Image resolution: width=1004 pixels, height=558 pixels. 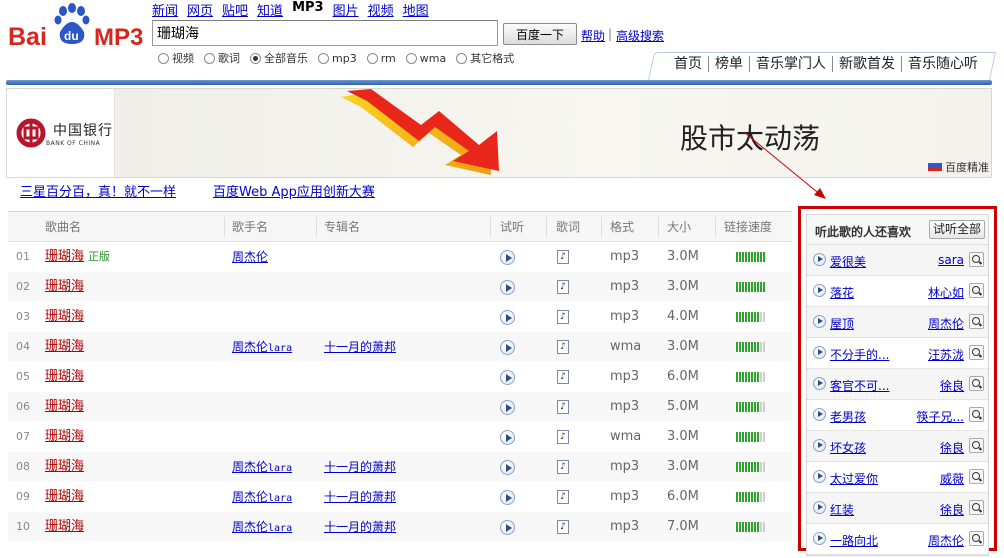 I want to click on nav-zhidao: 知道, so click(x=270, y=9).